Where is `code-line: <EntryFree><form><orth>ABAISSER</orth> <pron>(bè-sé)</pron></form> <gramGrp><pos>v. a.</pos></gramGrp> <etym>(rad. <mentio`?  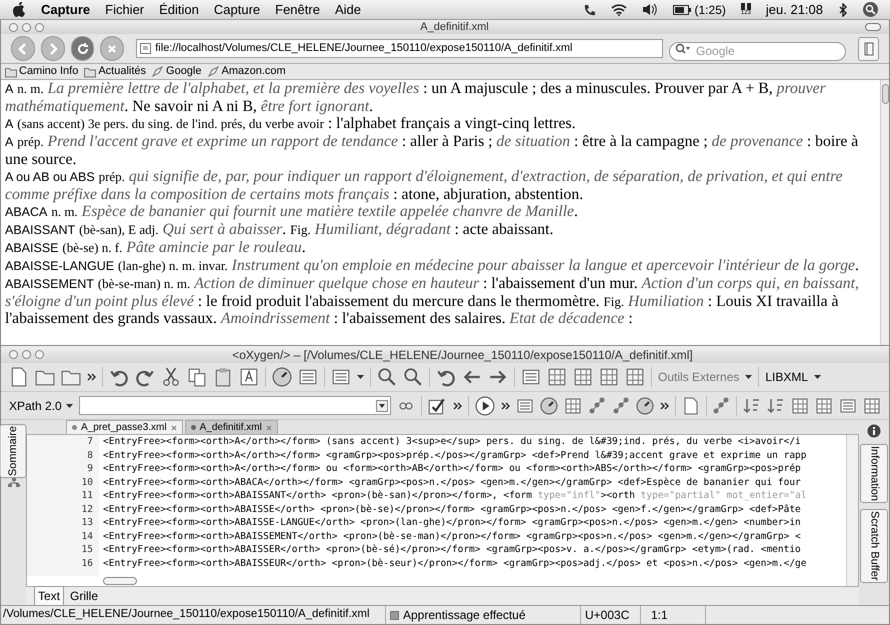 code-line: <EntryFree><form><orth>ABAISSER</orth> <pron>(bè-sé)</pron></form> <gramGrp><pos>v. a.</pos></gramGrp> <etym>(rad. <mentio is located at coordinates (452, 549).